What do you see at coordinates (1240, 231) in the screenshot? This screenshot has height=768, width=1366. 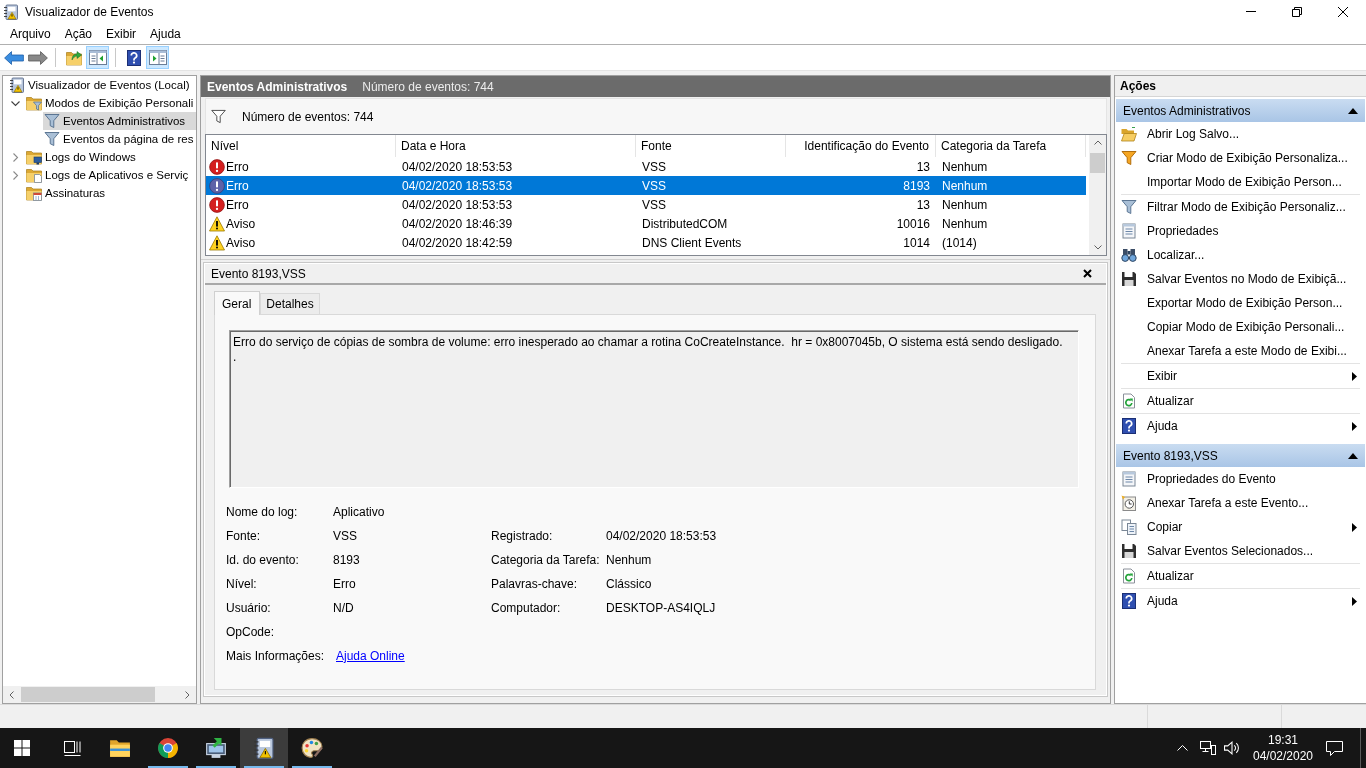 I see `action-item: Propriedades` at bounding box center [1240, 231].